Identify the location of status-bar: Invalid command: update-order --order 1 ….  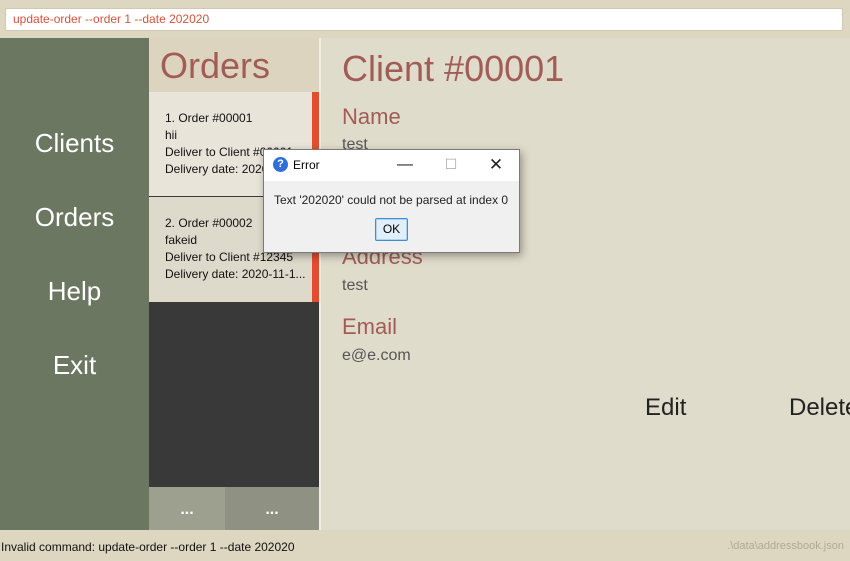
(425, 545).